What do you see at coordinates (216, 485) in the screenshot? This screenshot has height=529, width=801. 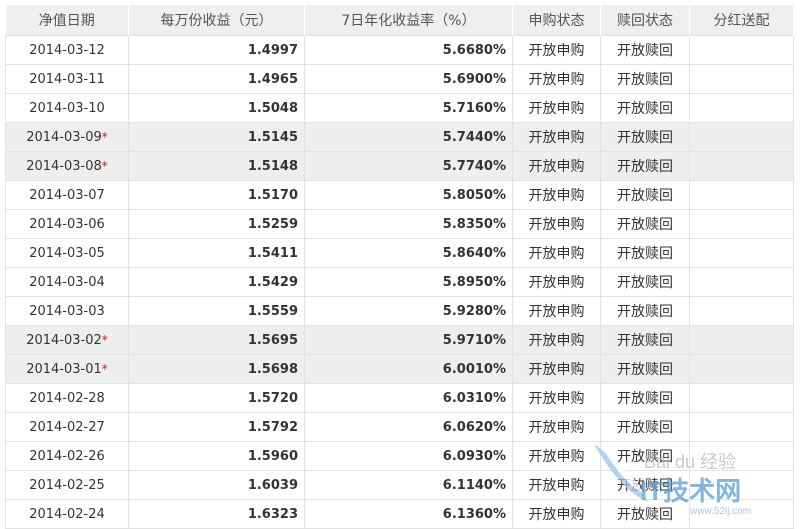 I see `cell-income: 1.6039` at bounding box center [216, 485].